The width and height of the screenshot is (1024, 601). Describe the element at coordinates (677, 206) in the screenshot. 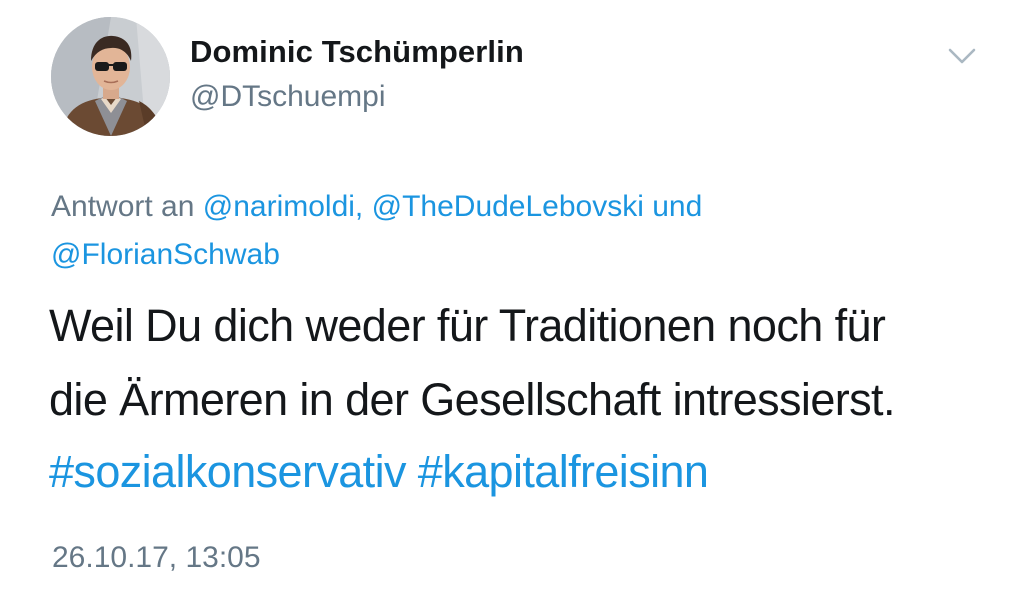

I see `reply-conjunction: und` at that location.